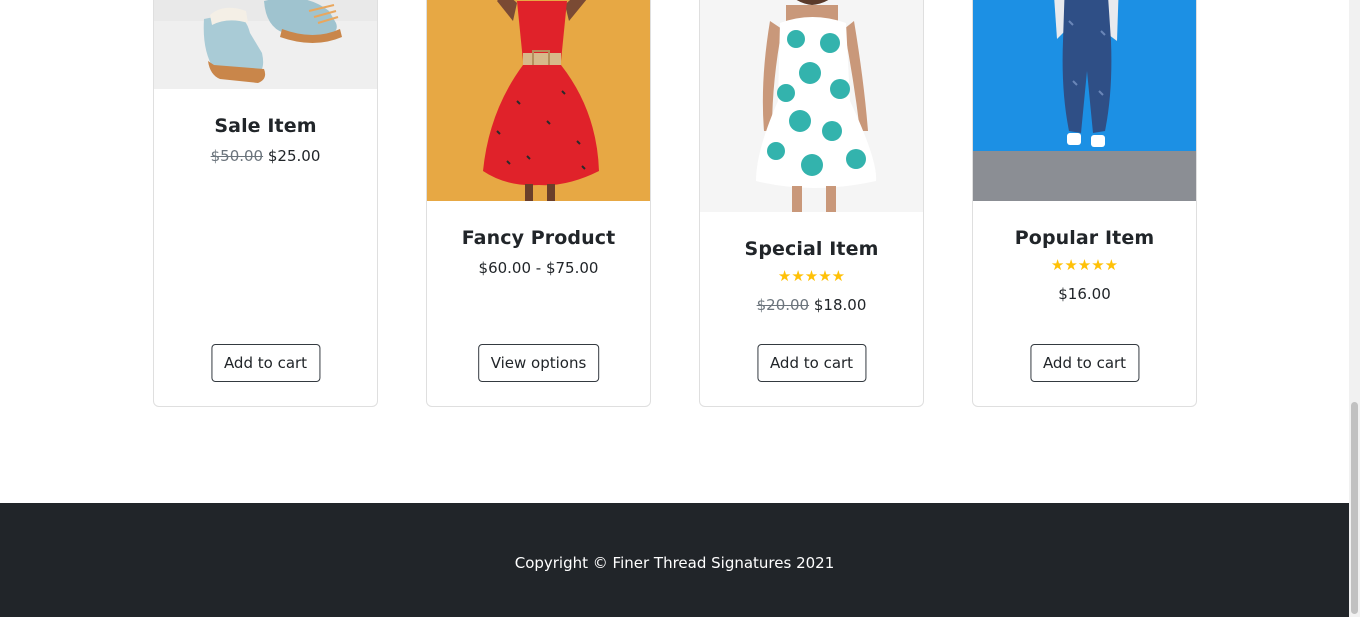 The height and width of the screenshot is (617, 1360). Describe the element at coordinates (1084, 238) in the screenshot. I see `product-title: Popular Item` at that location.